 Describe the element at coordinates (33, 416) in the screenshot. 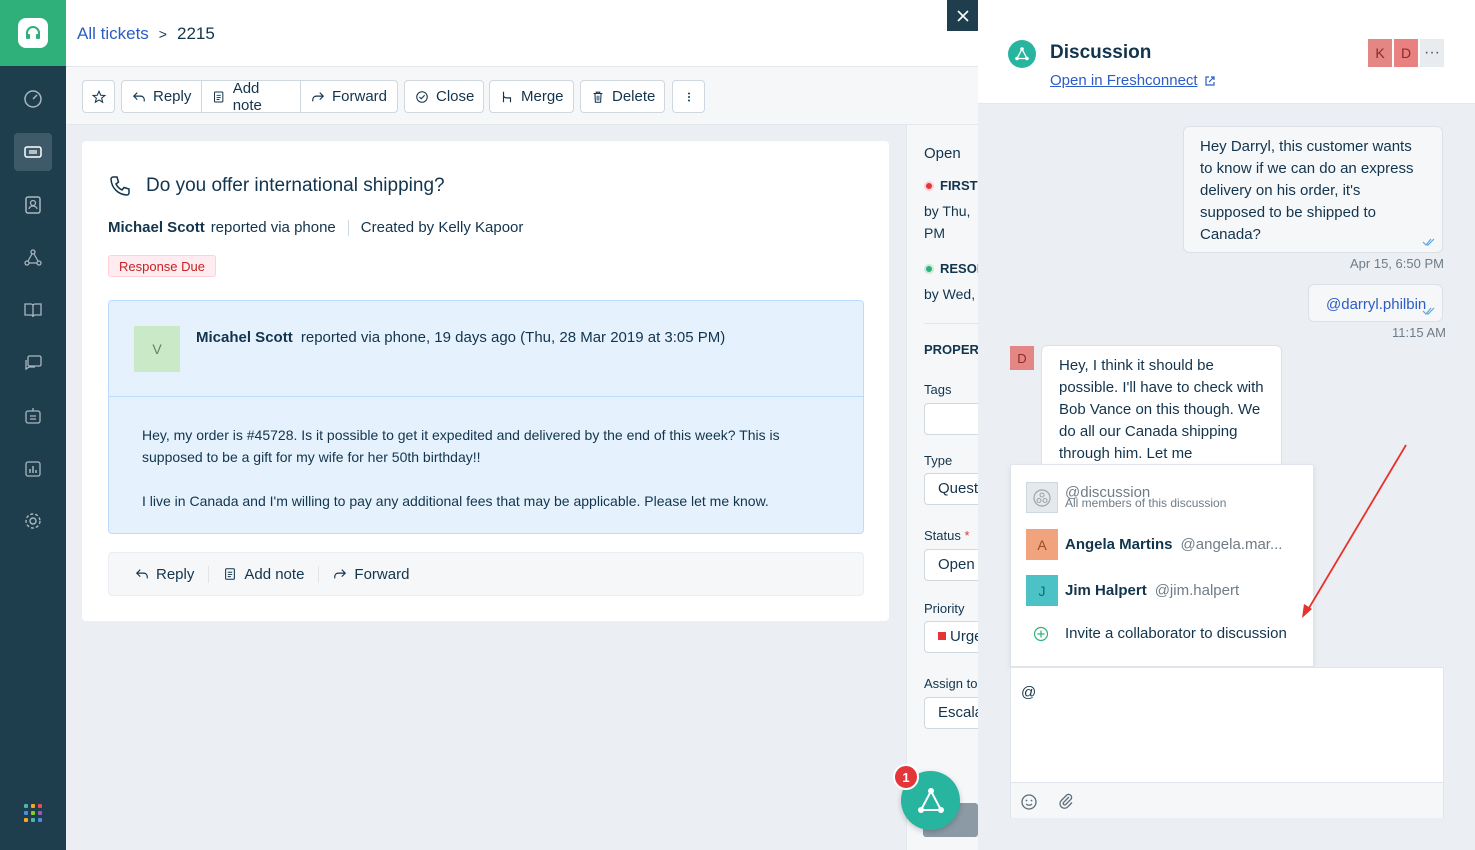

I see `automation-icon` at that location.